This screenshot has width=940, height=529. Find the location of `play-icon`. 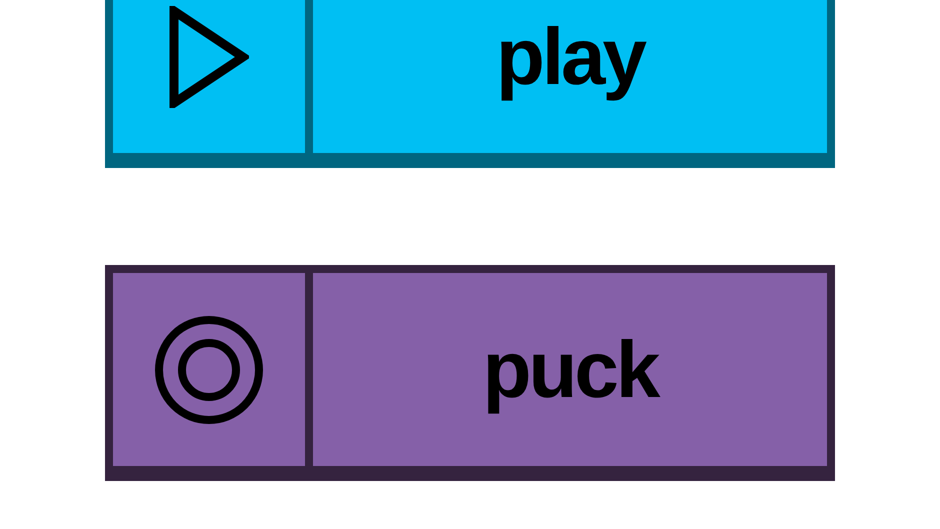

play-icon is located at coordinates (209, 57).